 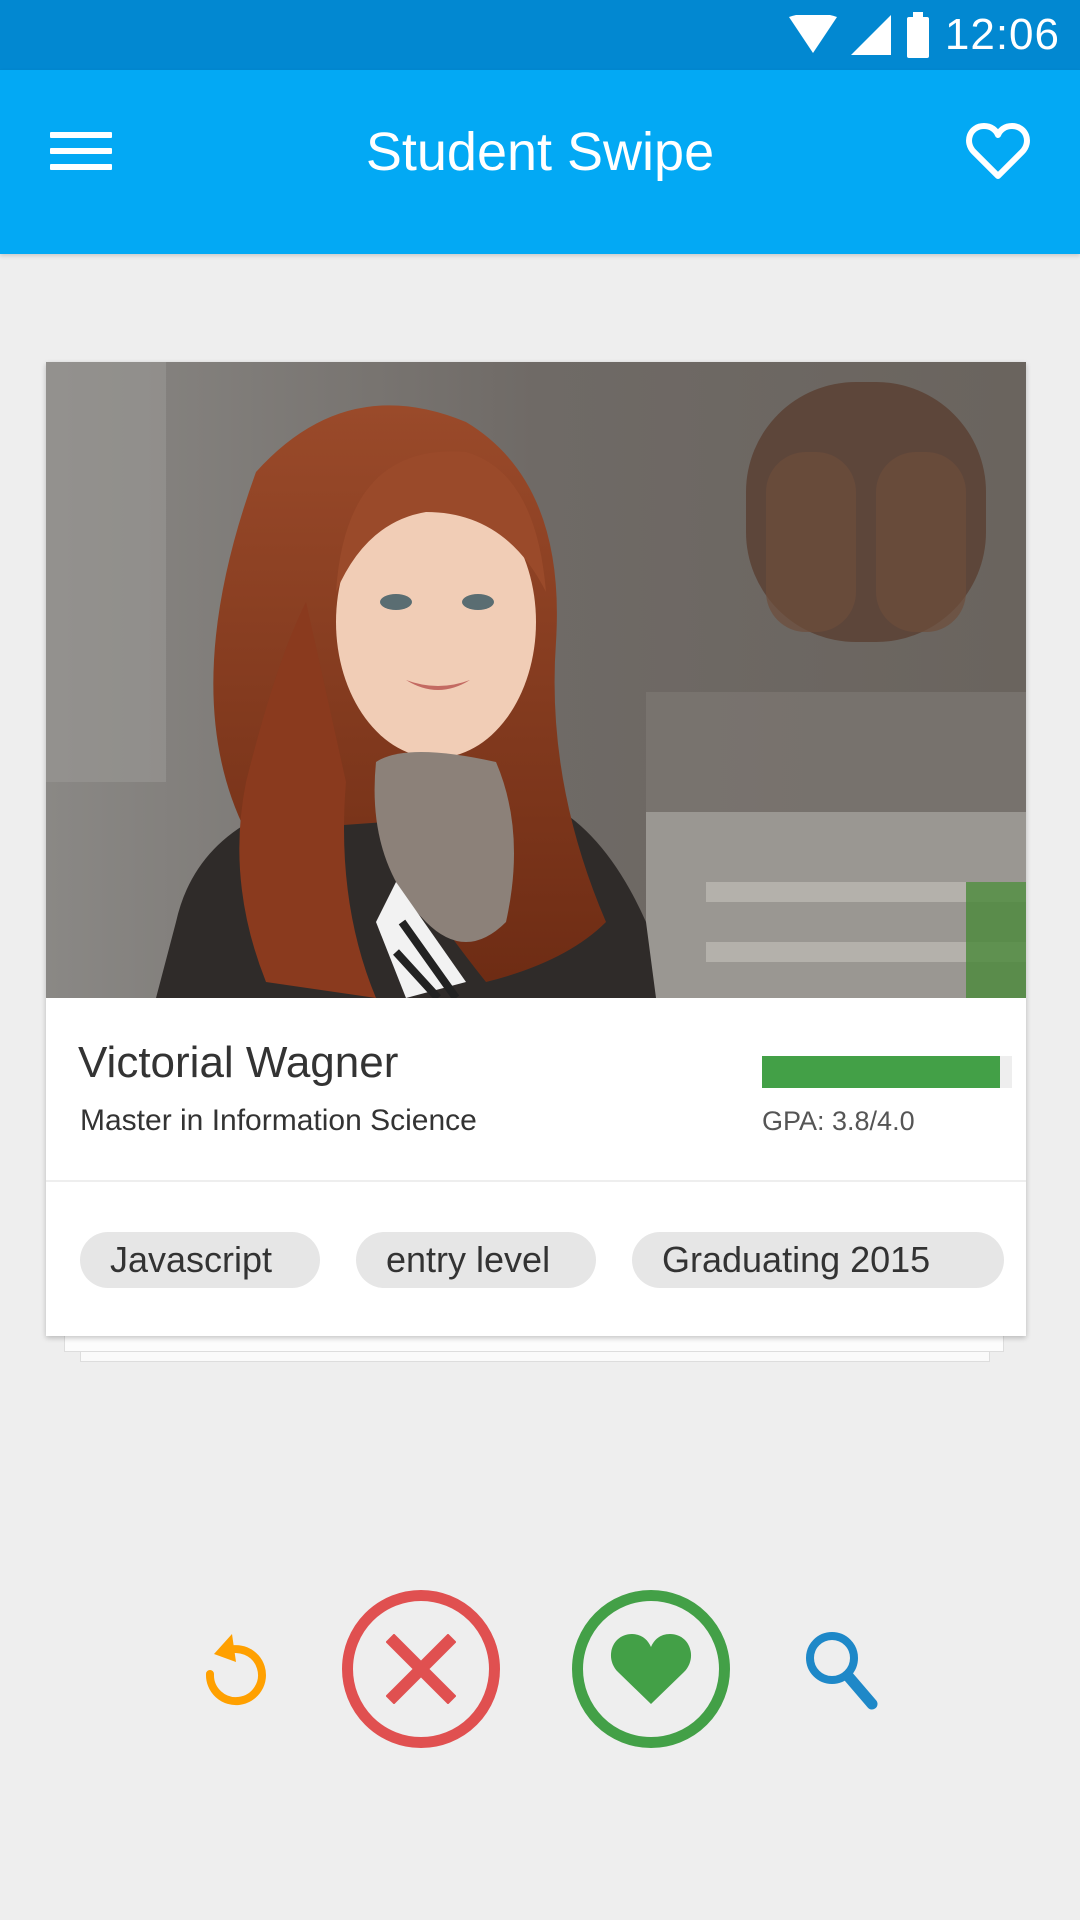 I want to click on battery-icon, so click(x=918, y=35).